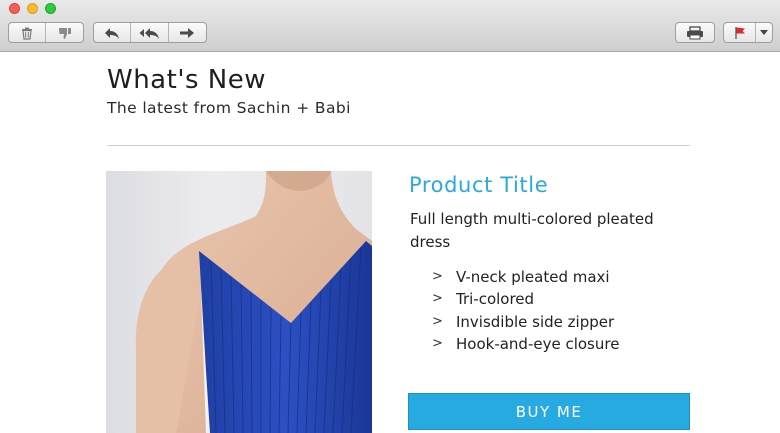 The width and height of the screenshot is (780, 433). What do you see at coordinates (479, 185) in the screenshot?
I see `product-title: Product Title` at bounding box center [479, 185].